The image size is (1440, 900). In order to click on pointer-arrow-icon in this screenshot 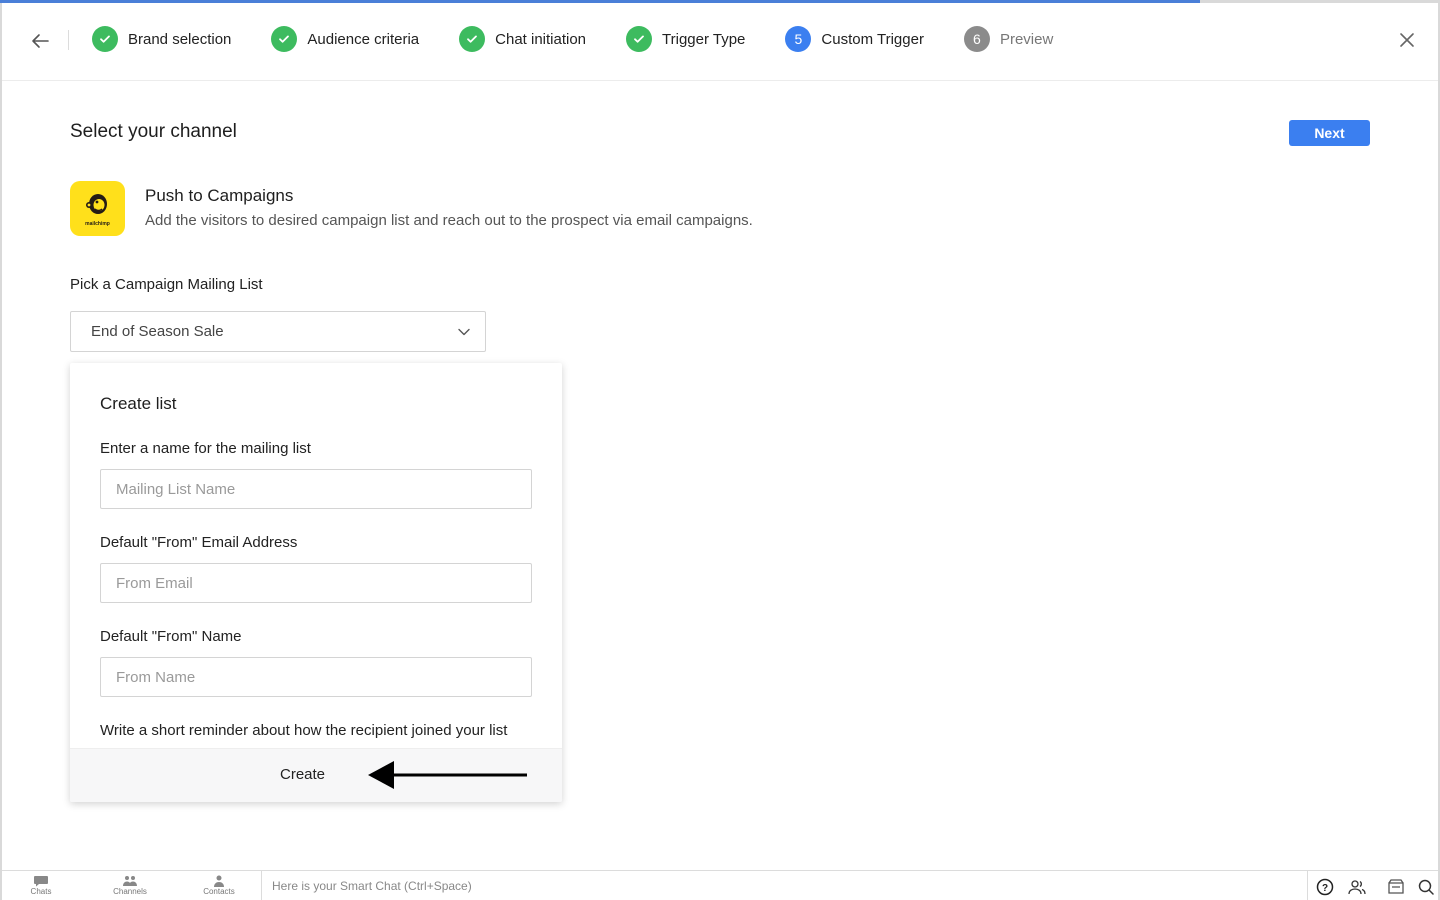, I will do `click(447, 775)`.